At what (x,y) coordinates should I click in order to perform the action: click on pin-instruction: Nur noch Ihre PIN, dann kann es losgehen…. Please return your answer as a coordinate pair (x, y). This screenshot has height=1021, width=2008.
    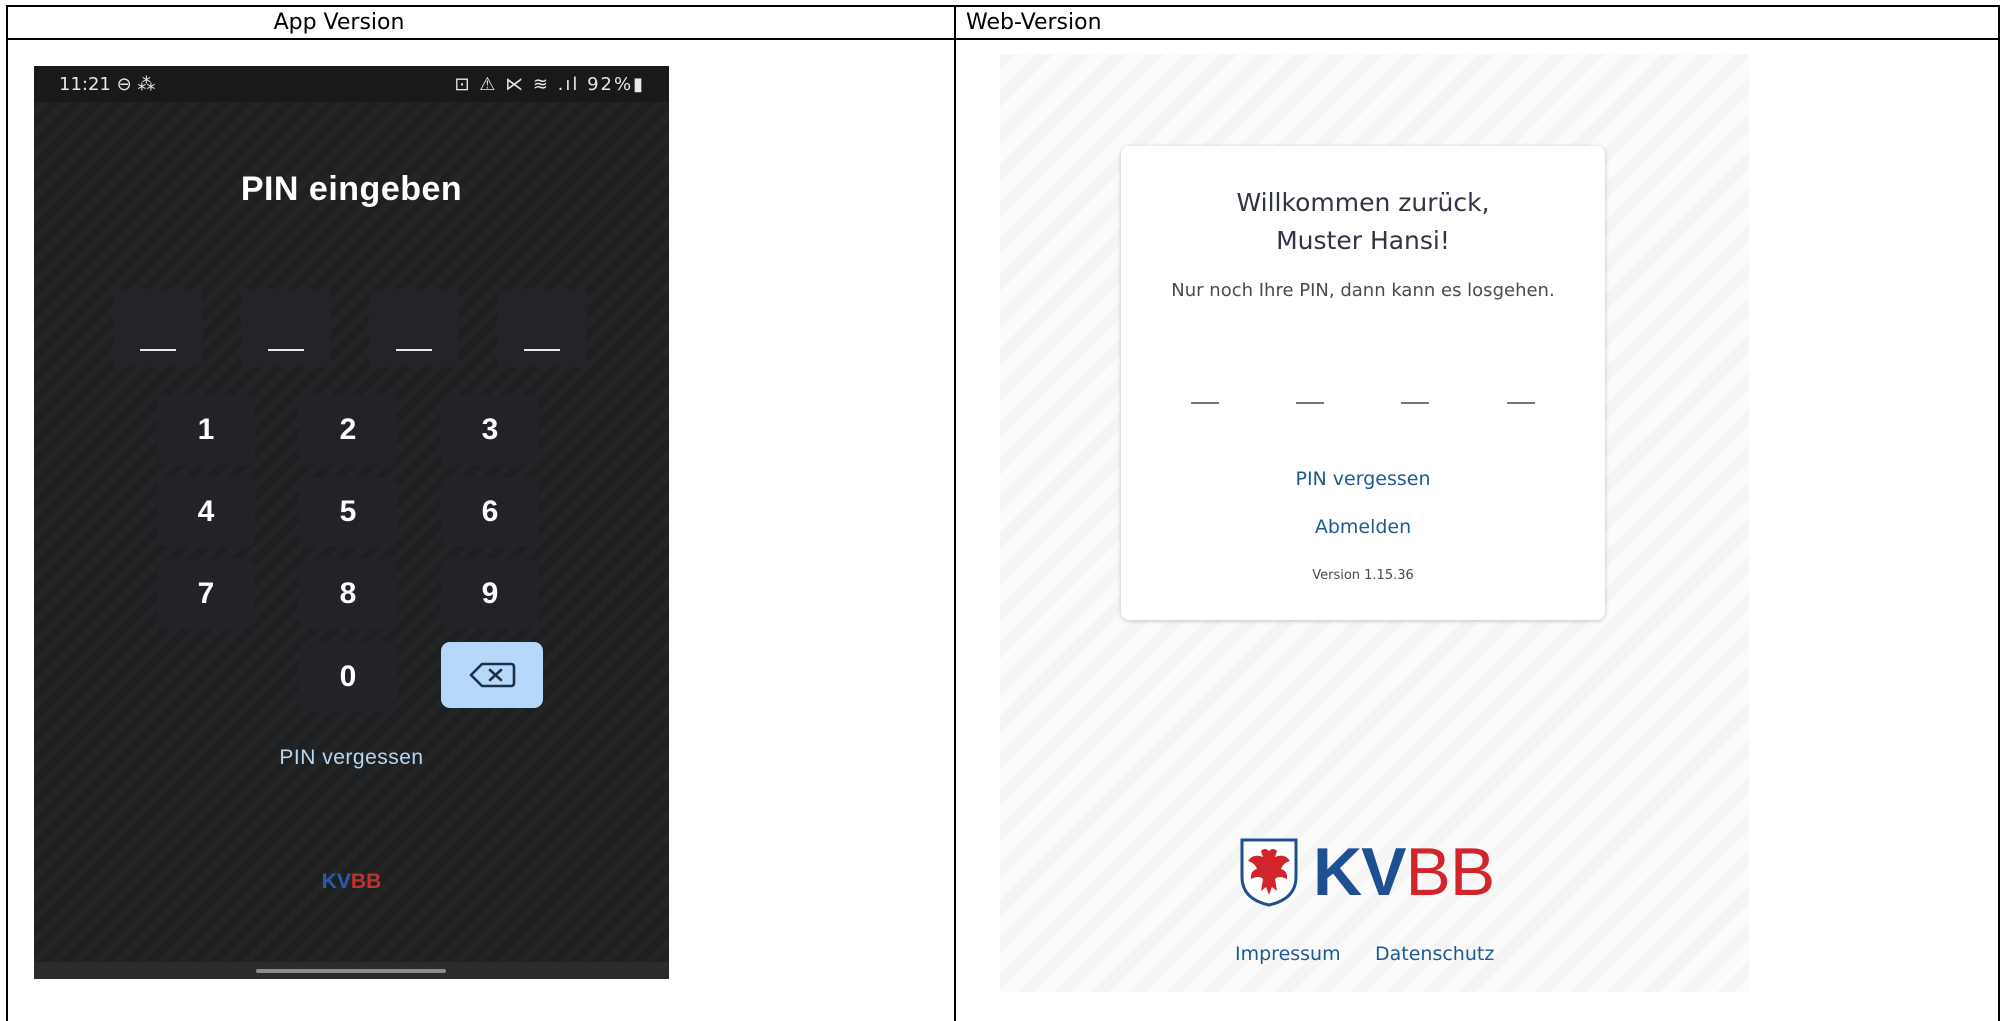
    Looking at the image, I should click on (1363, 290).